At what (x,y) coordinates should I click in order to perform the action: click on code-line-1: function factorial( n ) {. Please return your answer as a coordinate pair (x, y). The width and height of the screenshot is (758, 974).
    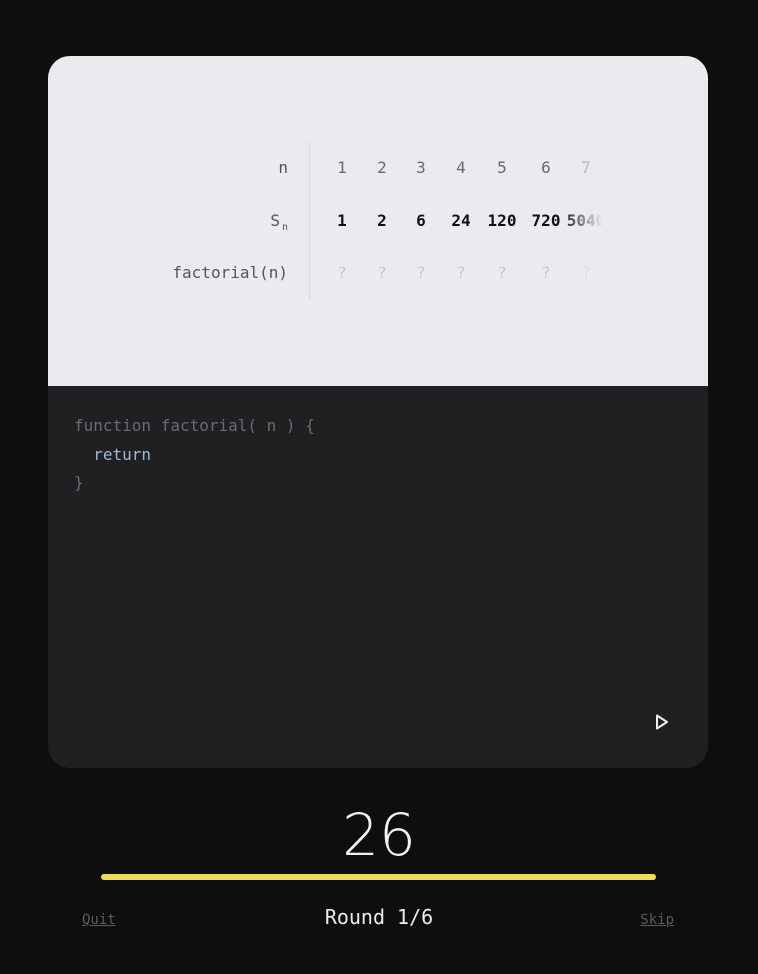
    Looking at the image, I should click on (194, 425).